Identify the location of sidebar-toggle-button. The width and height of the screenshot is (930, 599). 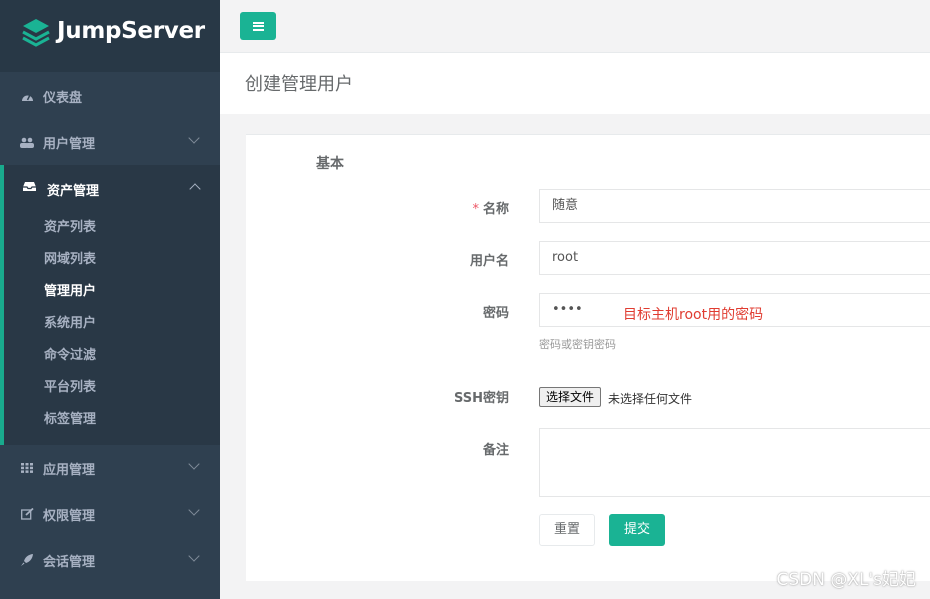
(258, 26).